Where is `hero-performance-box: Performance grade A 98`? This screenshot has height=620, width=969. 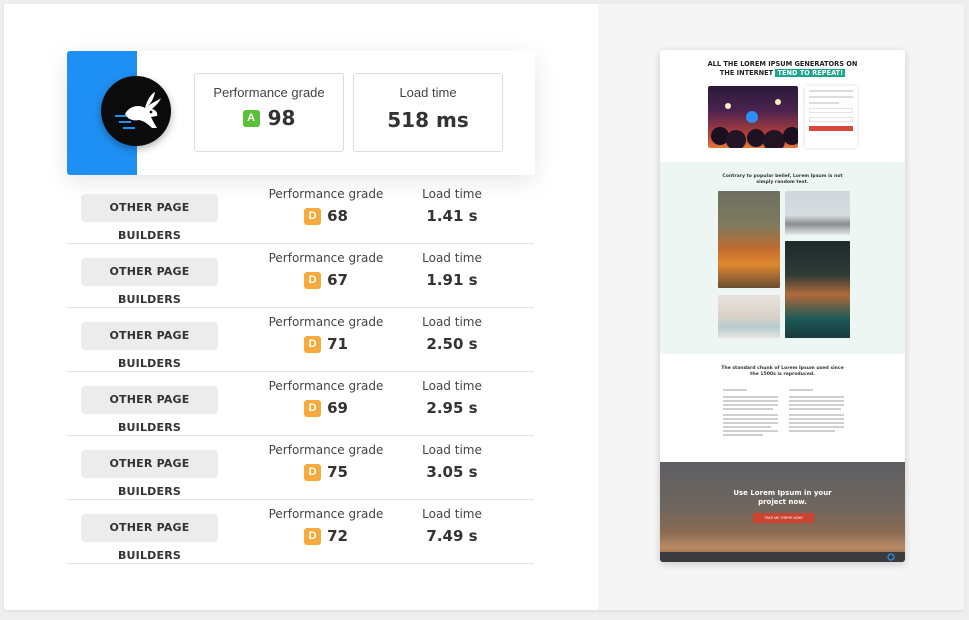
hero-performance-box: Performance grade A 98 is located at coordinates (269, 112).